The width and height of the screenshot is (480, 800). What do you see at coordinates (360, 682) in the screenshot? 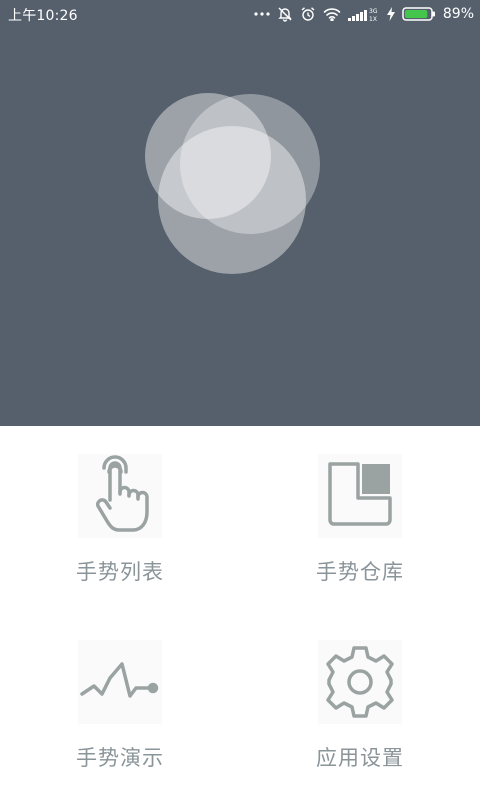
I see `gear-icon` at bounding box center [360, 682].